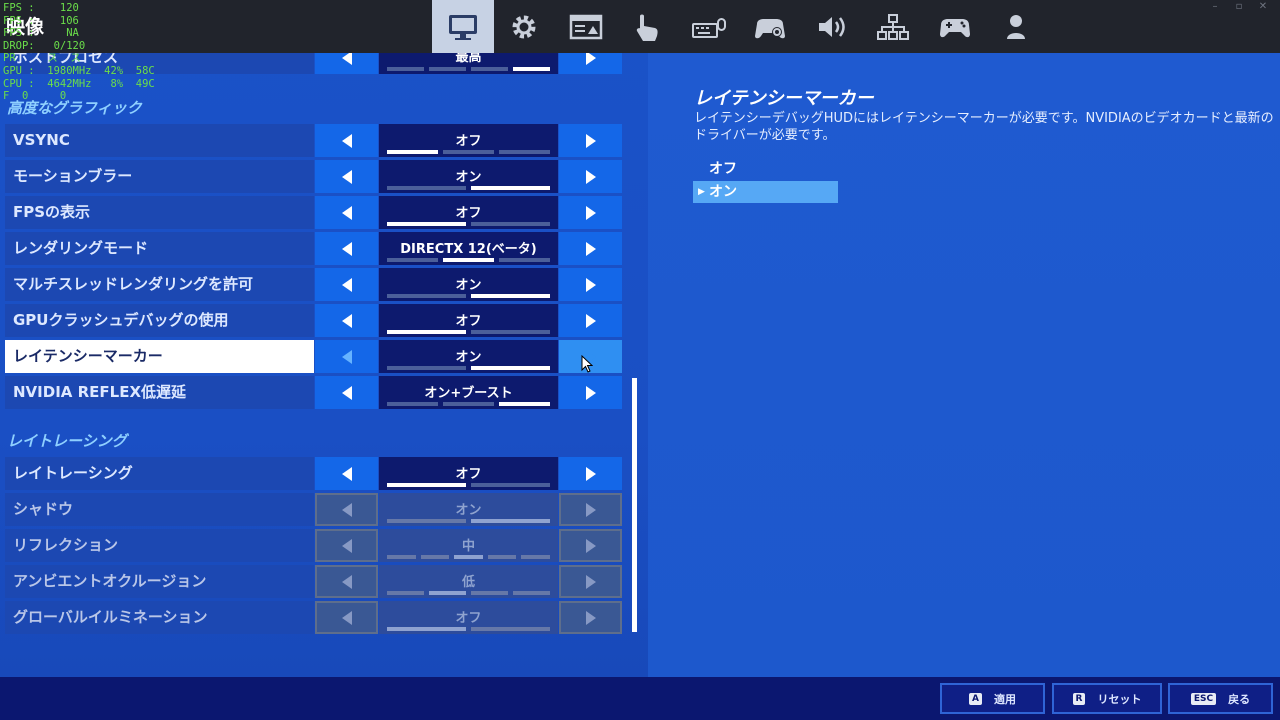  I want to click on setting-row: シャドウ オン, so click(314, 509).